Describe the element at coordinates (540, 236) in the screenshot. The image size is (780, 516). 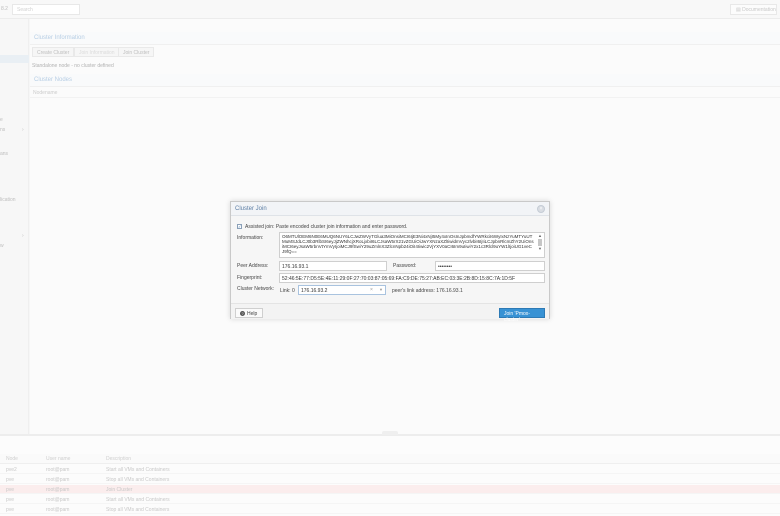
I see `scroll-up-icon: ▲` at that location.